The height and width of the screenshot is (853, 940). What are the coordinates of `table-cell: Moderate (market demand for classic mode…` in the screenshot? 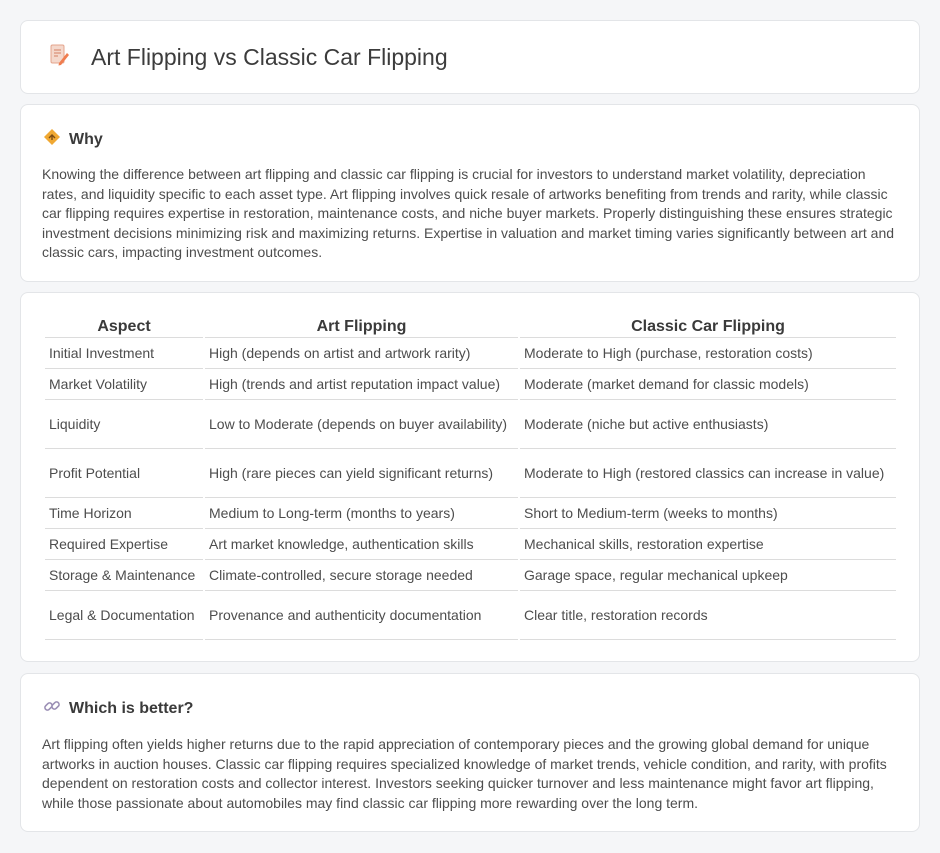 It's located at (708, 384).